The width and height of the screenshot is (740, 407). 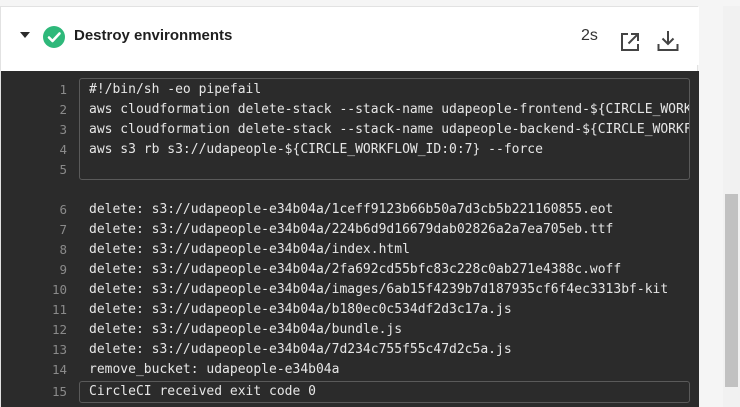 What do you see at coordinates (54, 37) in the screenshot?
I see `success-check-icon` at bounding box center [54, 37].